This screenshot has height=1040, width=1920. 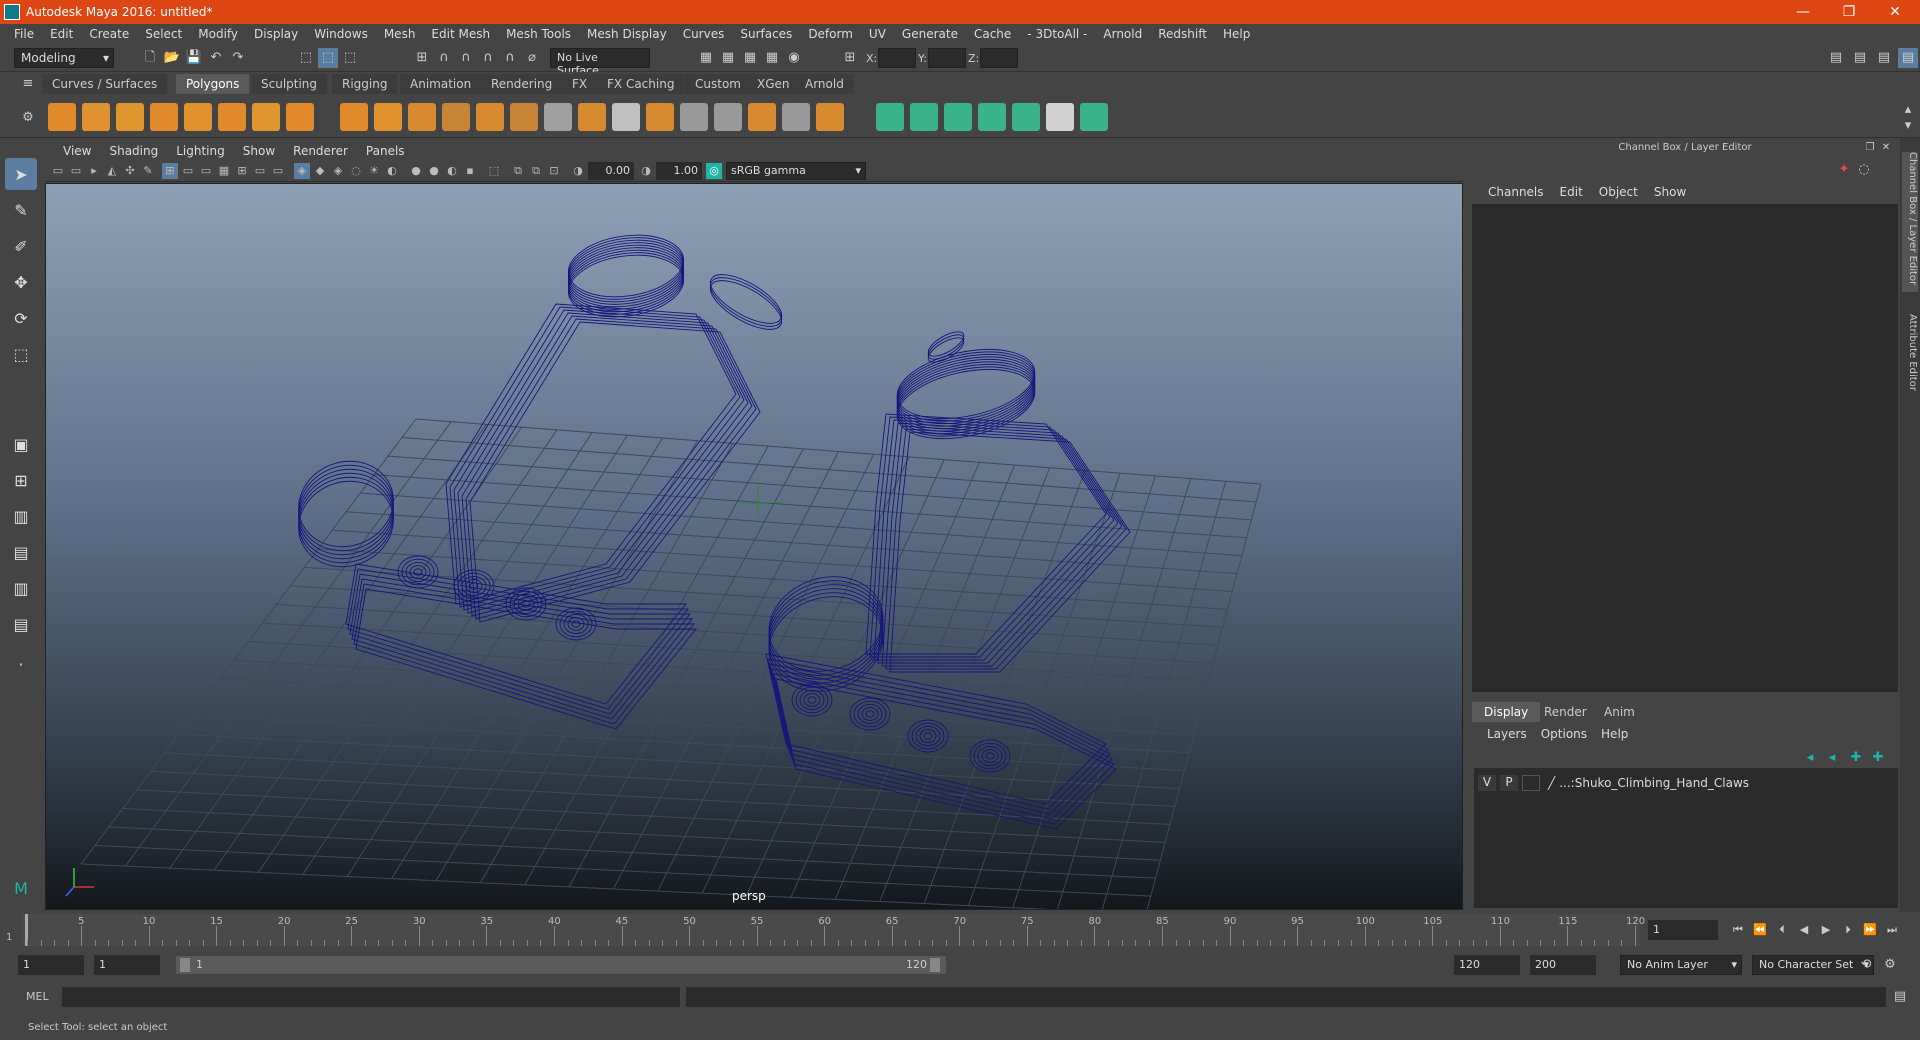 What do you see at coordinates (1870, 930) in the screenshot?
I see `step-forward-key-icon: ⏩` at bounding box center [1870, 930].